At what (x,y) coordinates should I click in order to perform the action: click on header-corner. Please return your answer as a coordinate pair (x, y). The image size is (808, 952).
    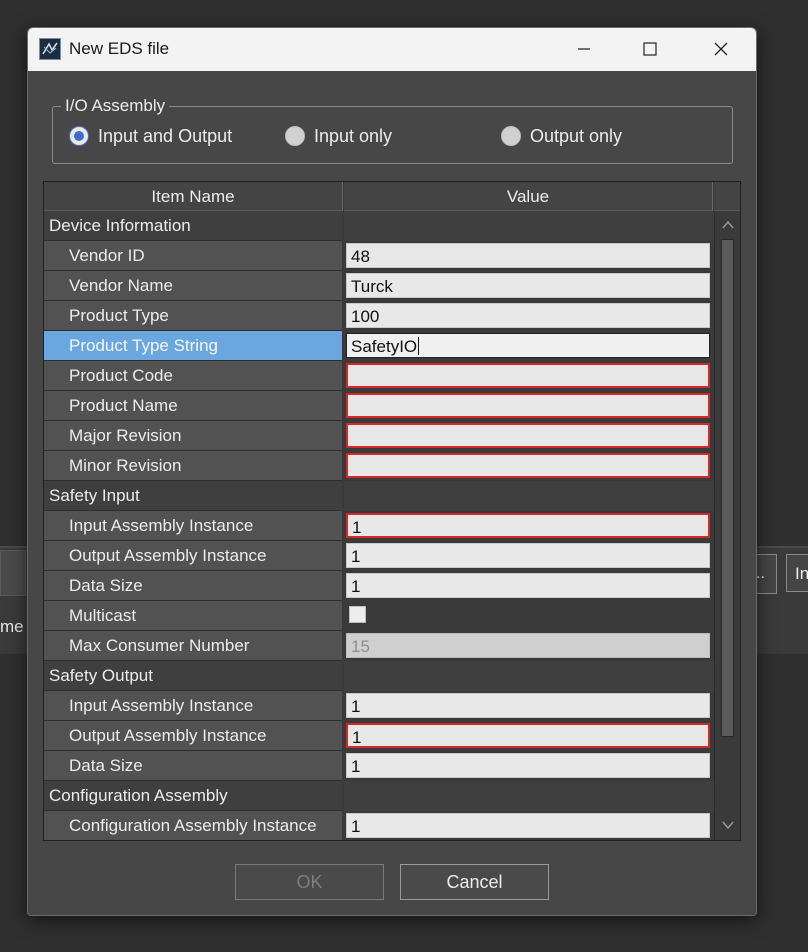
    Looking at the image, I should click on (727, 196).